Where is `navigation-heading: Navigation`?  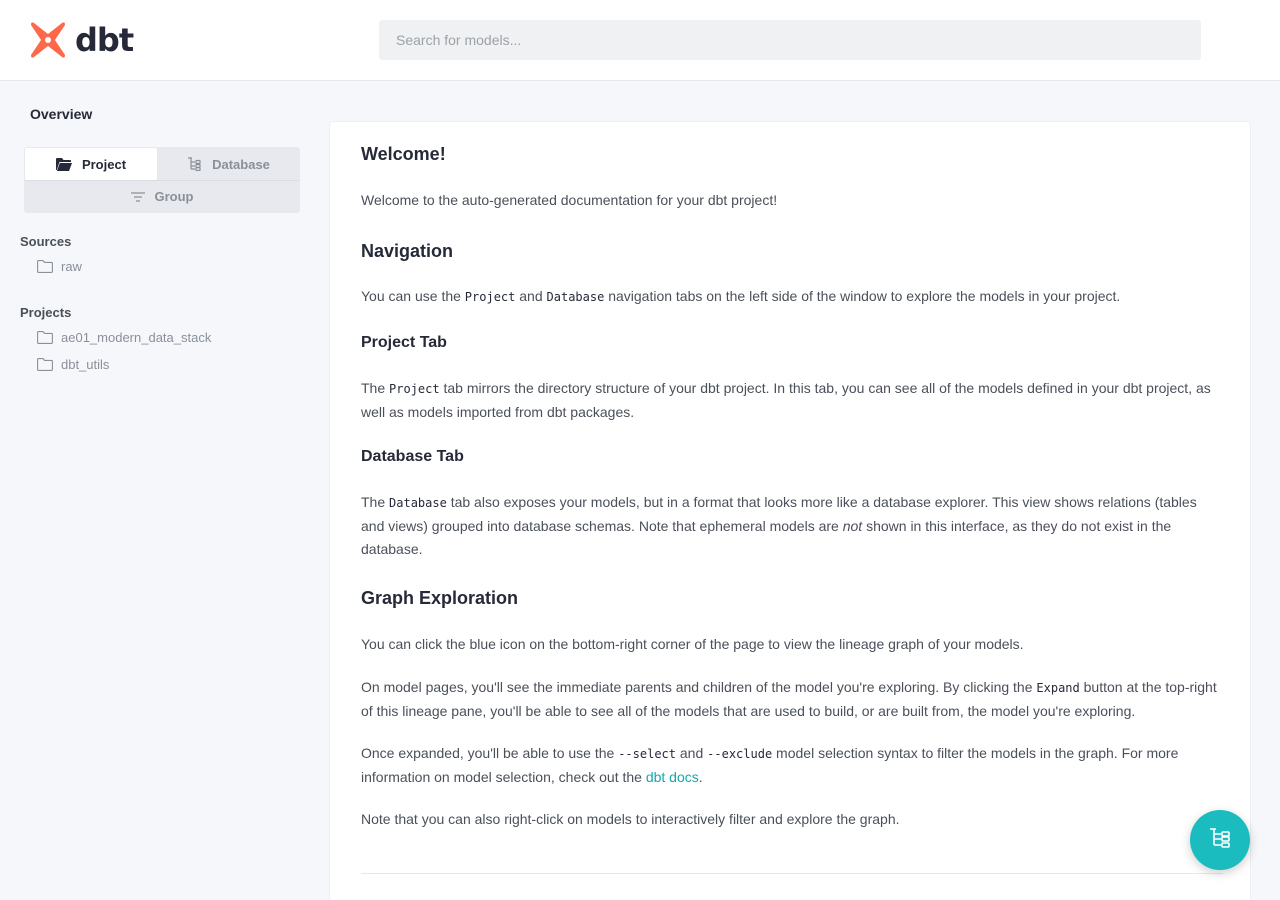
navigation-heading: Navigation is located at coordinates (407, 251).